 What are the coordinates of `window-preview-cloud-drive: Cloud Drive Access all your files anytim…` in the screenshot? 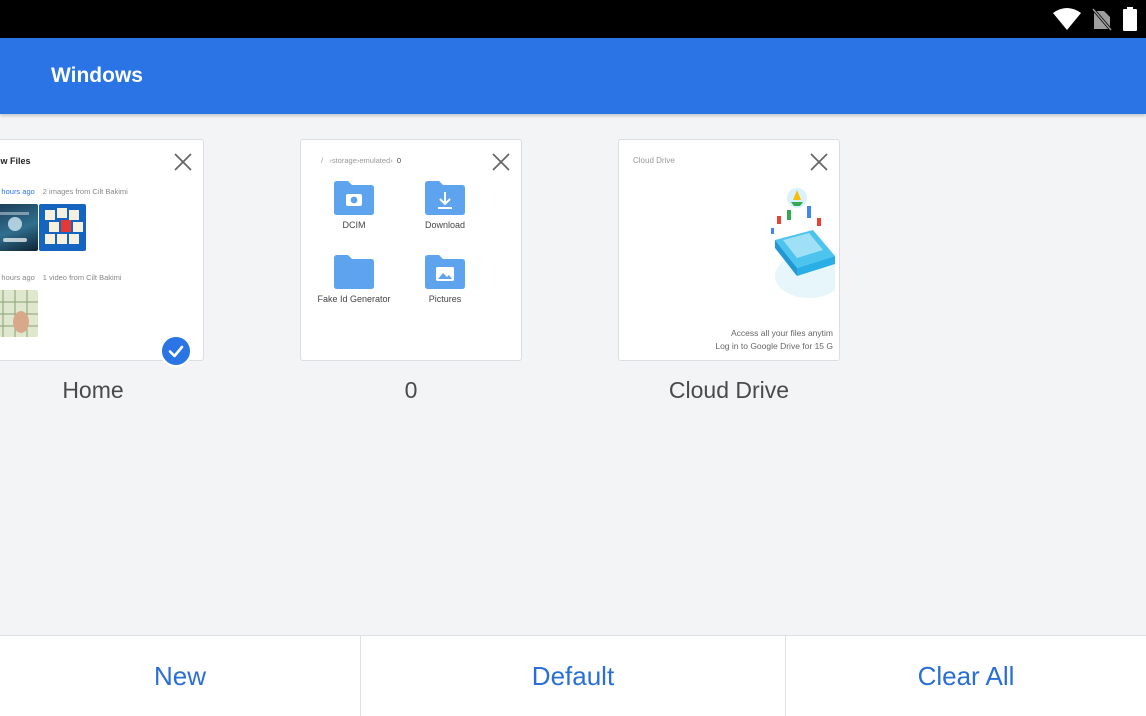 It's located at (729, 250).